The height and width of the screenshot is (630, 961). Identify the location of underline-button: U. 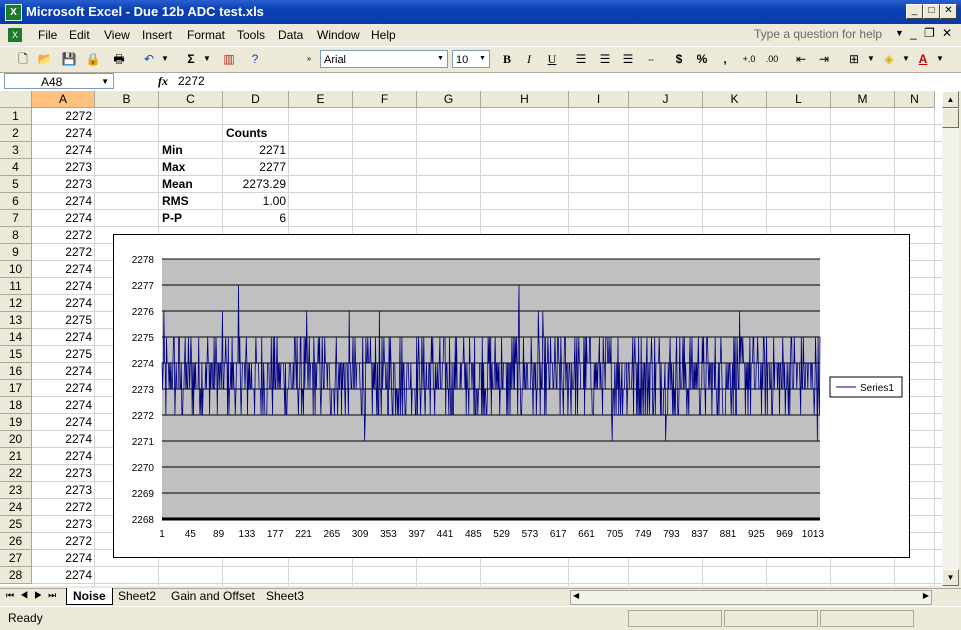
(552, 59).